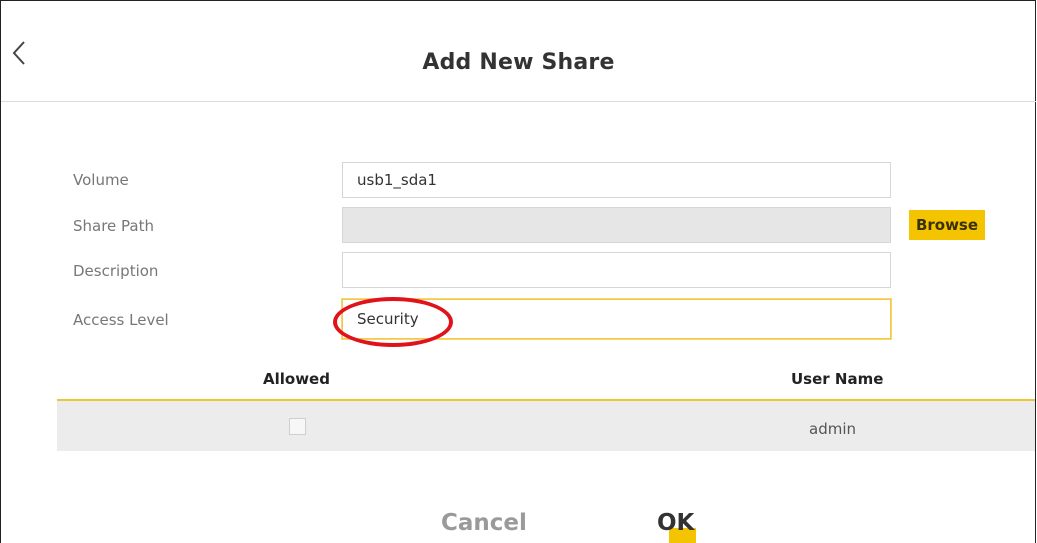  What do you see at coordinates (388, 319) in the screenshot?
I see `access-level-value: Security` at bounding box center [388, 319].